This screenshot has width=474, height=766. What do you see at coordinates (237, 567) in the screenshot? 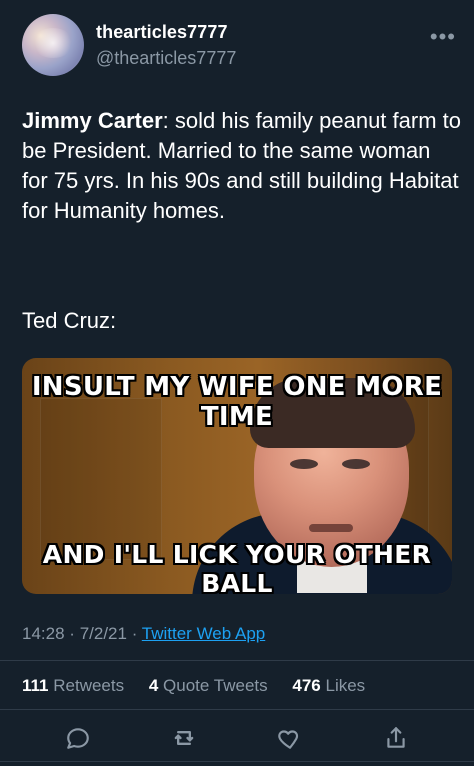
I see `meme-bottom-text: AND I'LL LICK YOUR OTHER BALL` at bounding box center [237, 567].